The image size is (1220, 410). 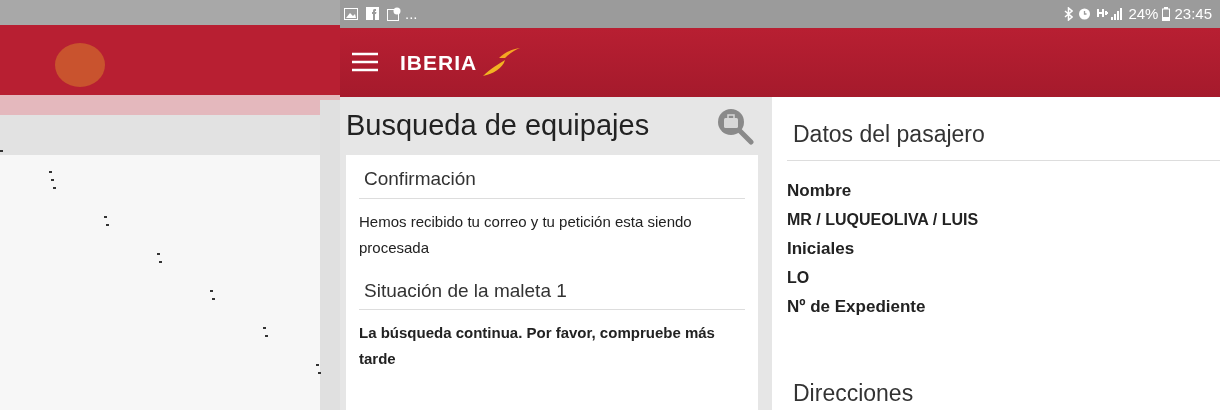 What do you see at coordinates (526, 234) in the screenshot?
I see `section-text: Hemos recibido tu correo y tu petición esta siendo procesada` at bounding box center [526, 234].